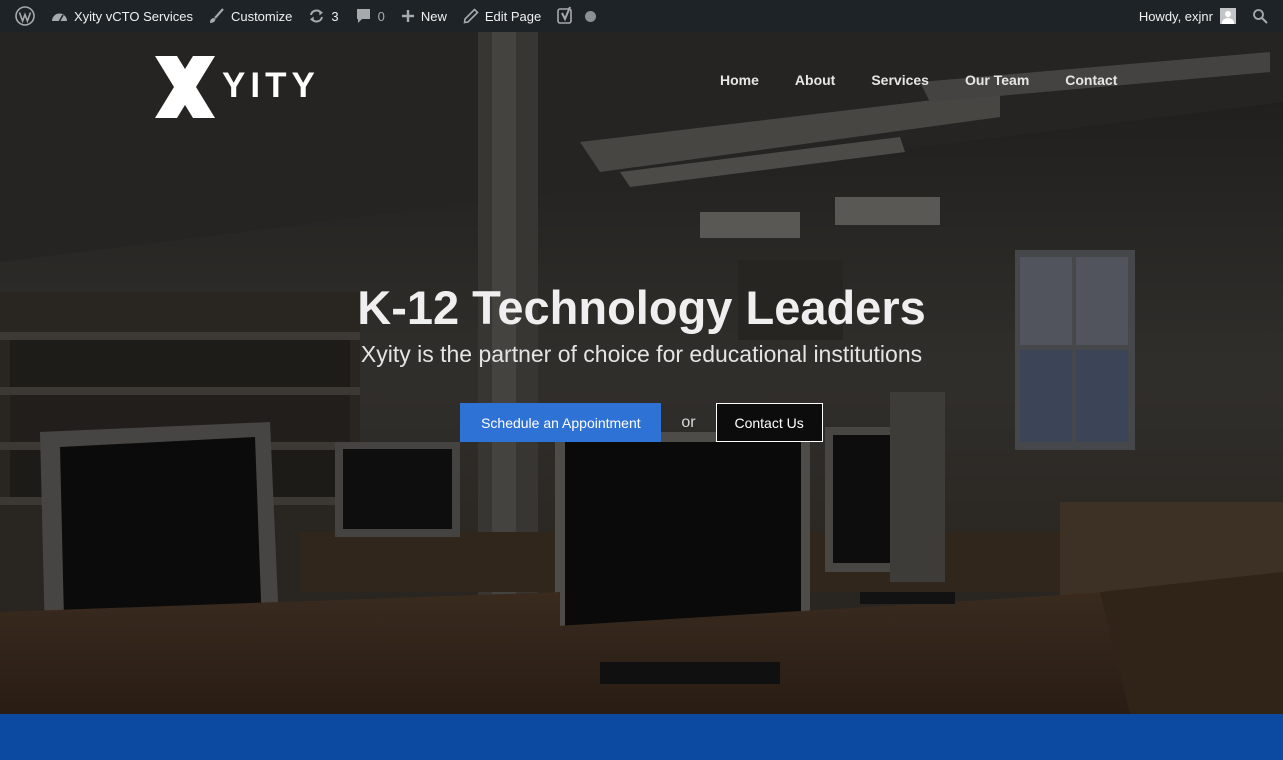 This screenshot has width=1283, height=760. Describe the element at coordinates (471, 16) in the screenshot. I see `pencil-icon` at that location.